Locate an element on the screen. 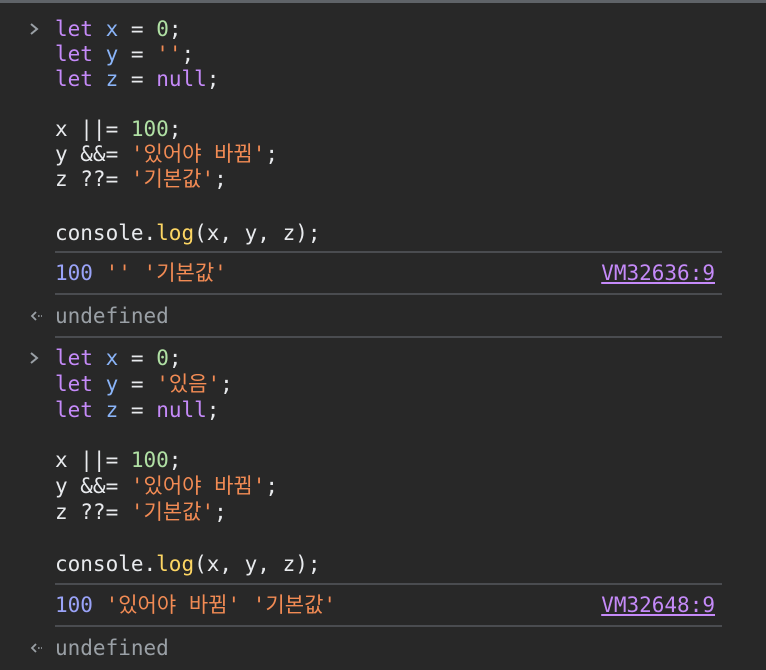  source-link: VM32636:9 is located at coordinates (658, 273).